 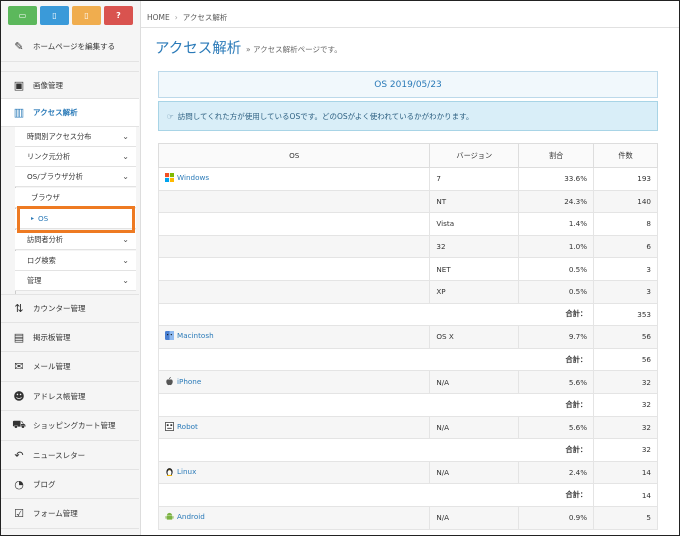 I want to click on table-row: Android N/A 0.9% 5, so click(x=407, y=517).